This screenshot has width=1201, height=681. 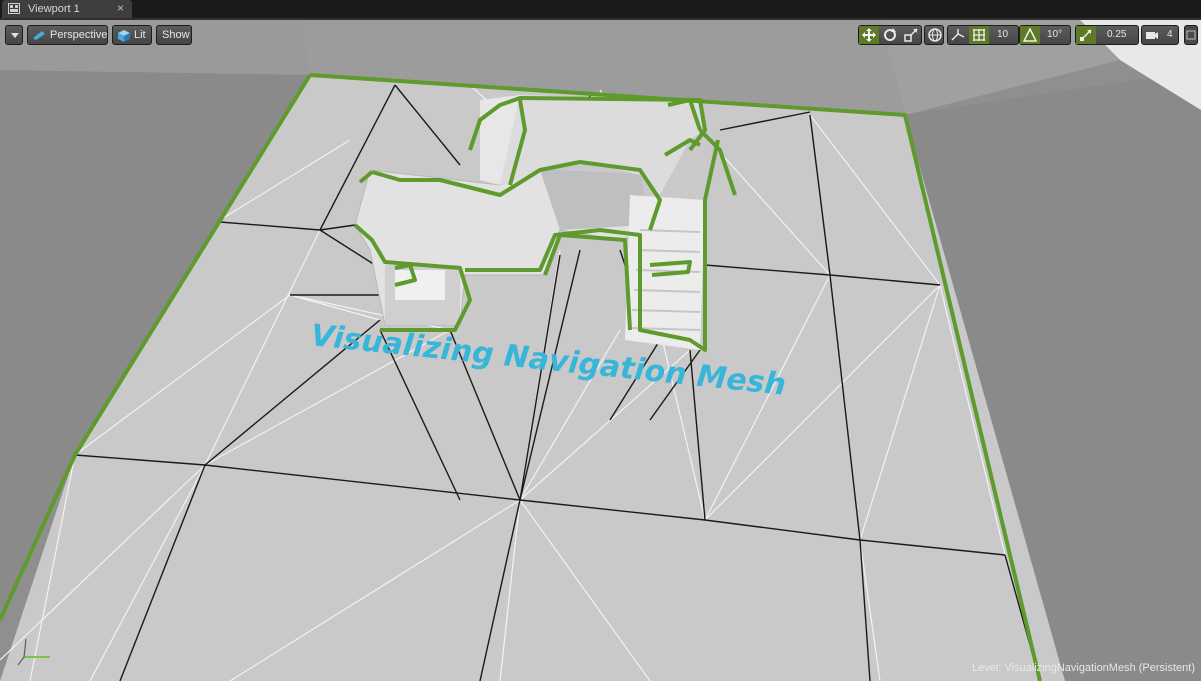 What do you see at coordinates (54, 9) in the screenshot?
I see `tab-label: Viewport 1` at bounding box center [54, 9].